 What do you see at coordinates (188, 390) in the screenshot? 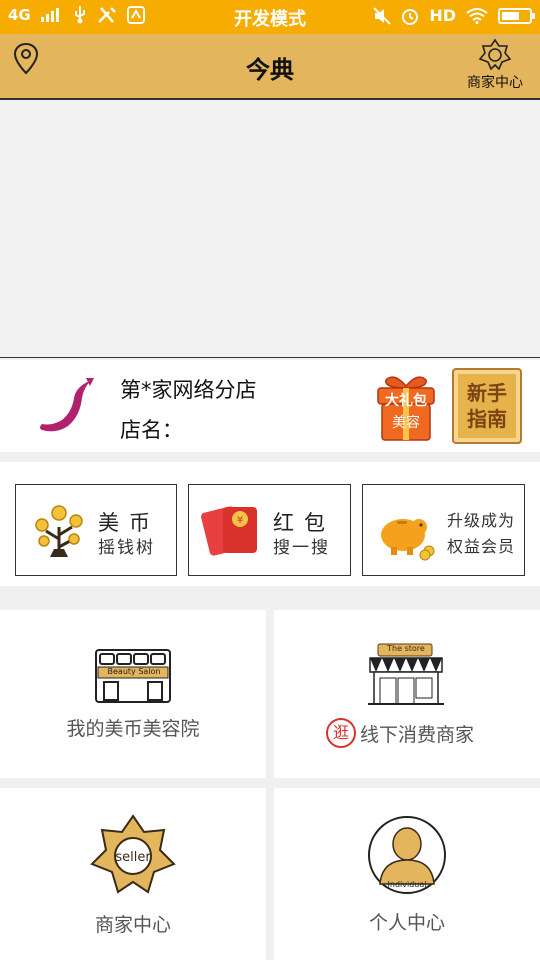
I see `shop-name: 第*家网络分店` at bounding box center [188, 390].